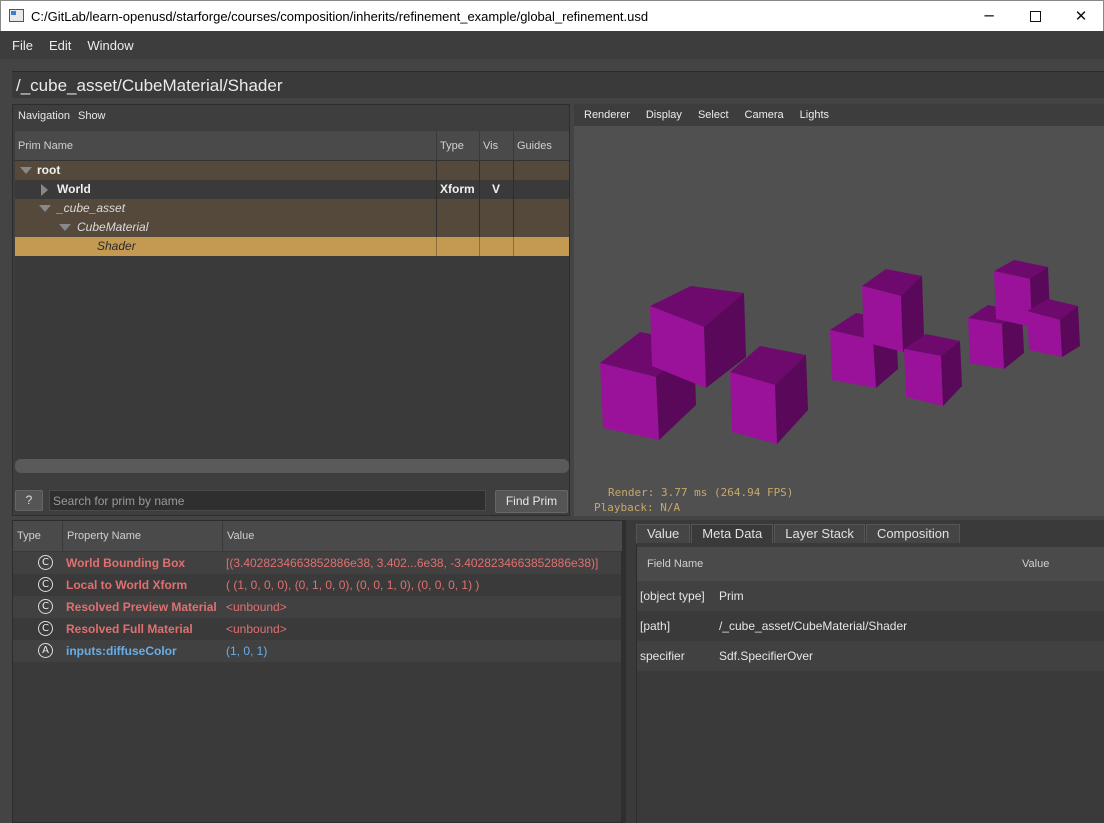 The image size is (1104, 823). Describe the element at coordinates (292, 208) in the screenshot. I see `tree-row-cube-asset: _cube_asset` at that location.